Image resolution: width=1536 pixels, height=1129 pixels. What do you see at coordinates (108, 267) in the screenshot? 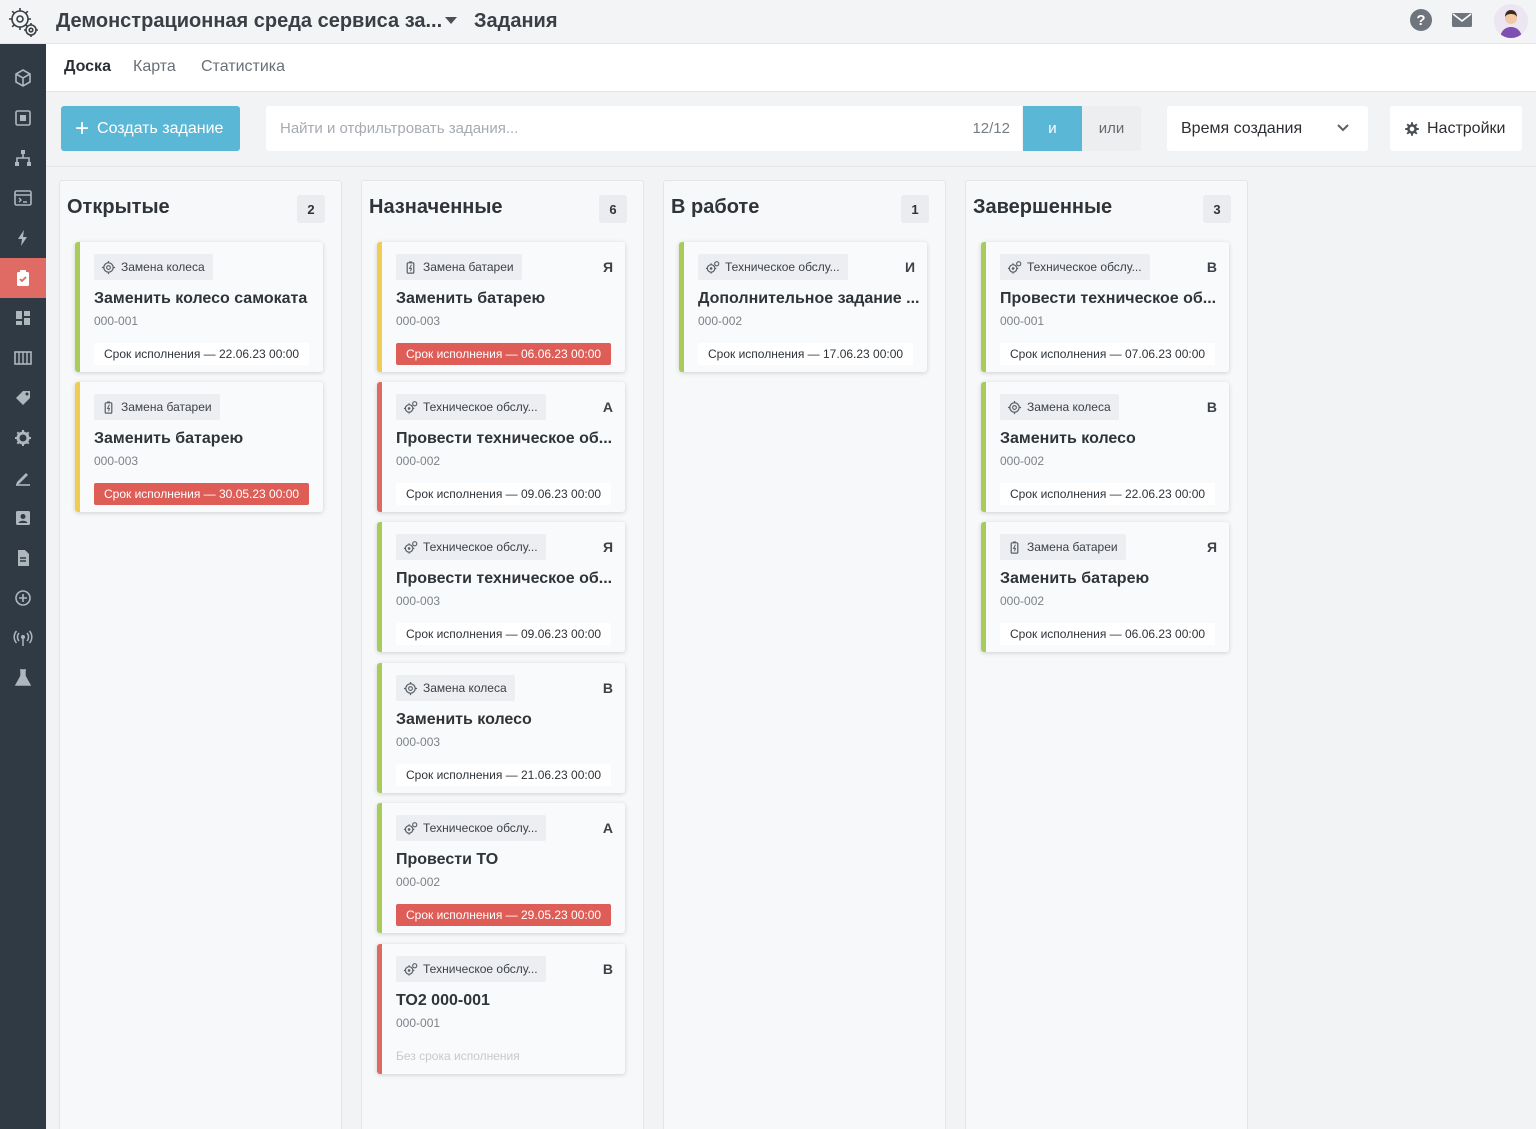
I see `wheel-gear-icon` at bounding box center [108, 267].